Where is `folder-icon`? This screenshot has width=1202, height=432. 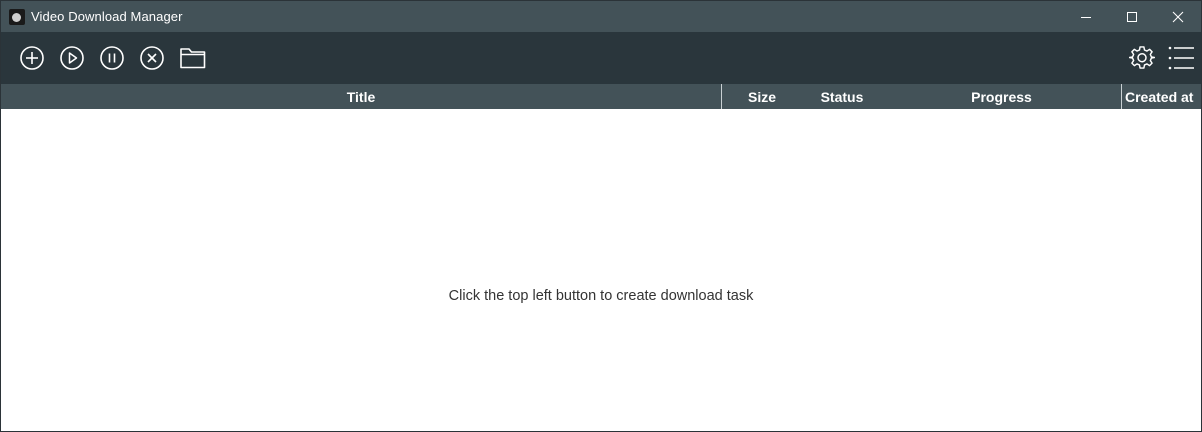 folder-icon is located at coordinates (193, 58).